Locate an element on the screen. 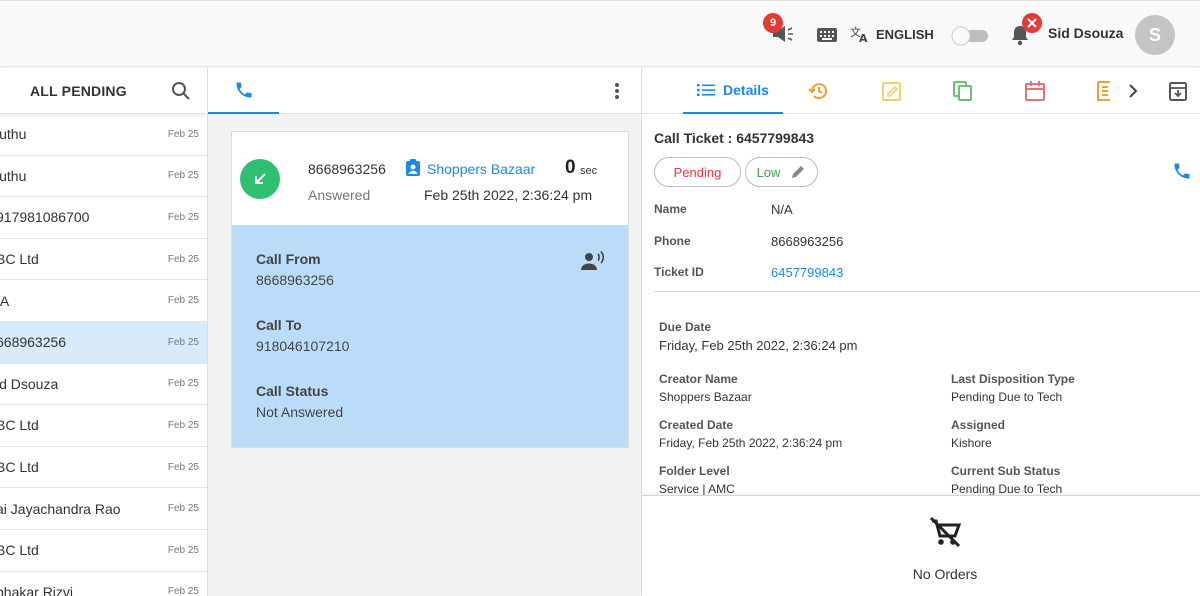 The image size is (1200, 596). list-item-name: bhakar Rizvi is located at coordinates (37, 589).